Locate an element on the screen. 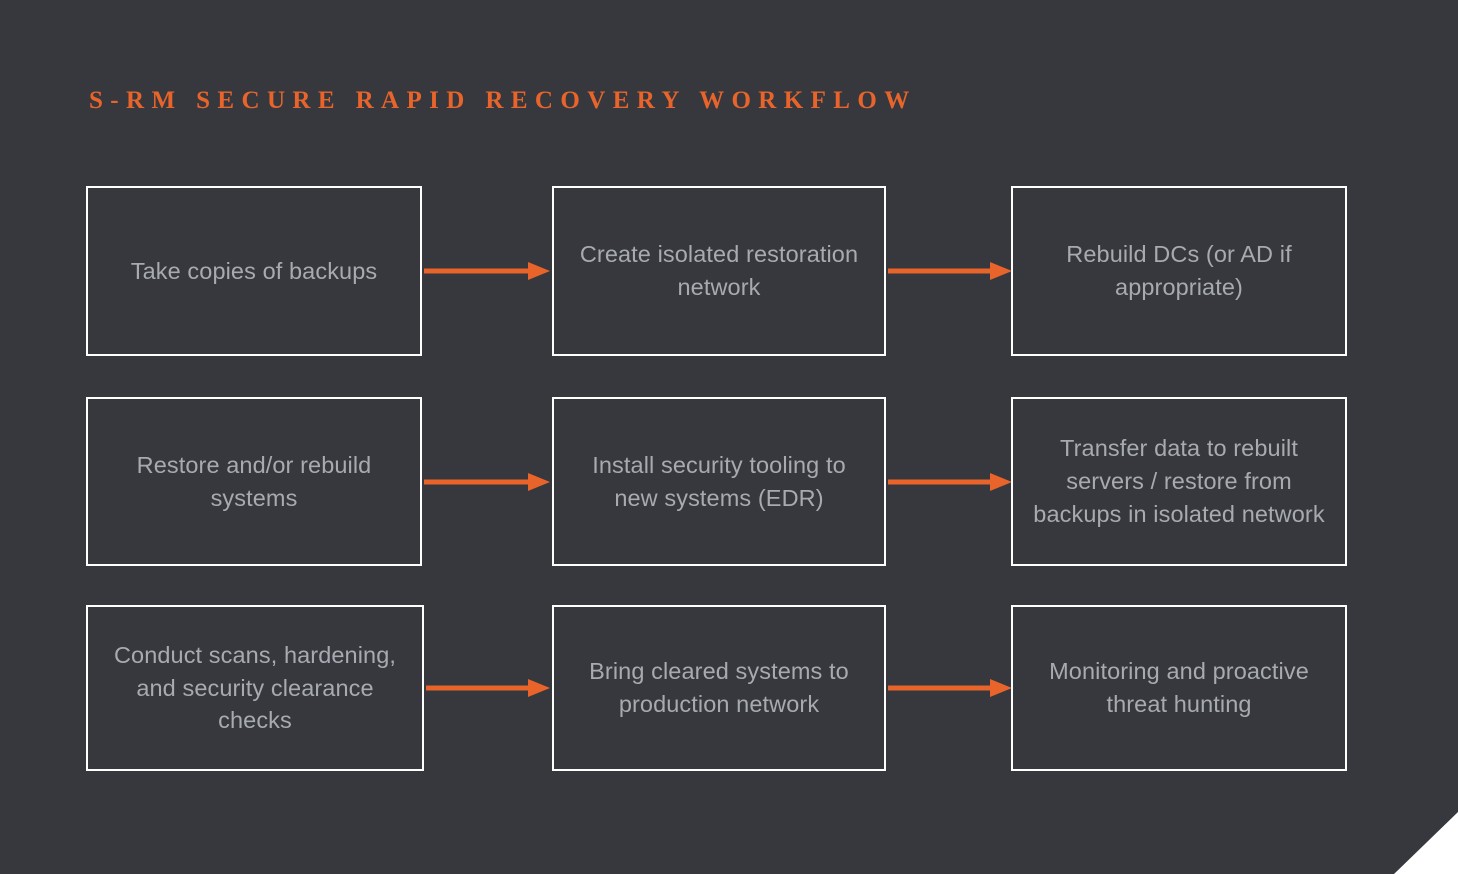 This screenshot has height=874, width=1458. flow-box-label: Take copies of backups is located at coordinates (254, 270).